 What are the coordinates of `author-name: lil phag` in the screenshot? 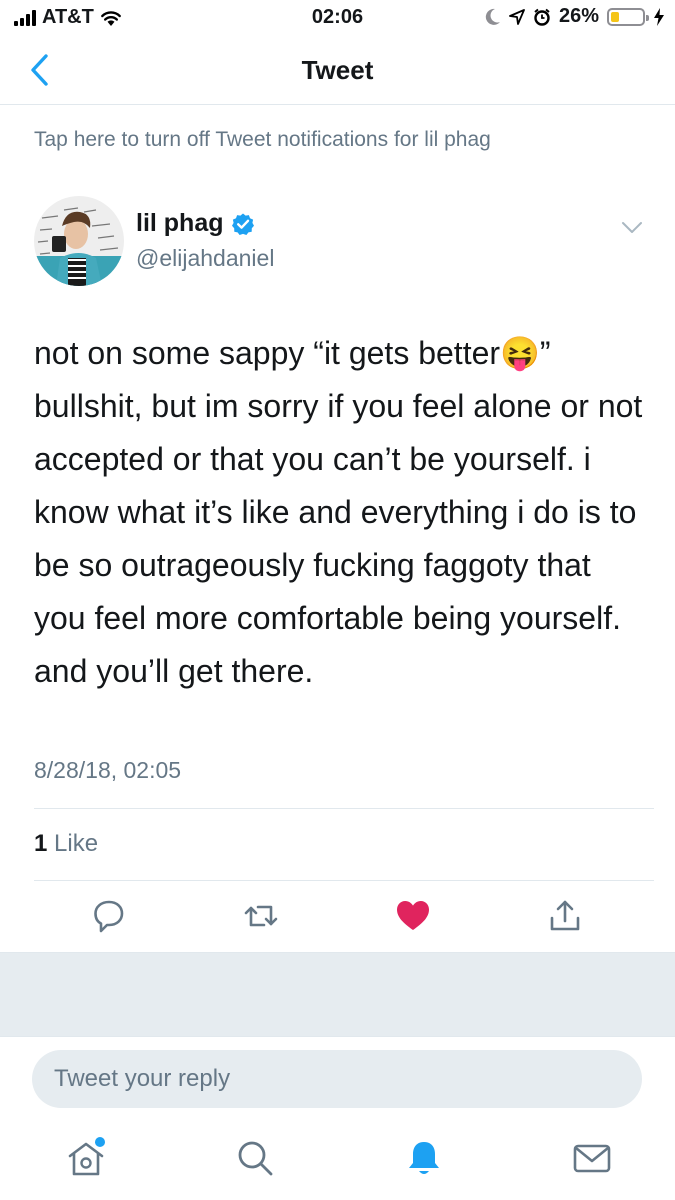 It's located at (195, 223).